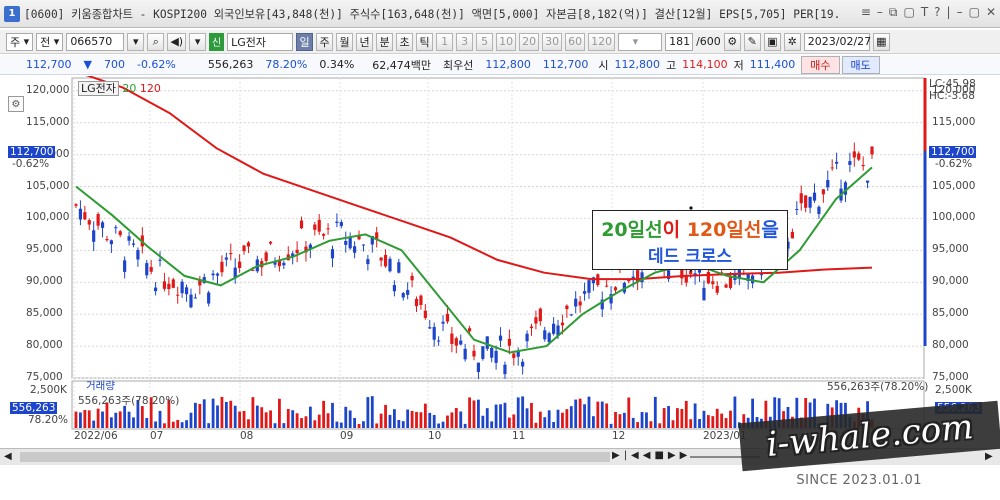 This screenshot has height=500, width=1000. I want to click on minimize-small-icon: –, so click(880, 12).